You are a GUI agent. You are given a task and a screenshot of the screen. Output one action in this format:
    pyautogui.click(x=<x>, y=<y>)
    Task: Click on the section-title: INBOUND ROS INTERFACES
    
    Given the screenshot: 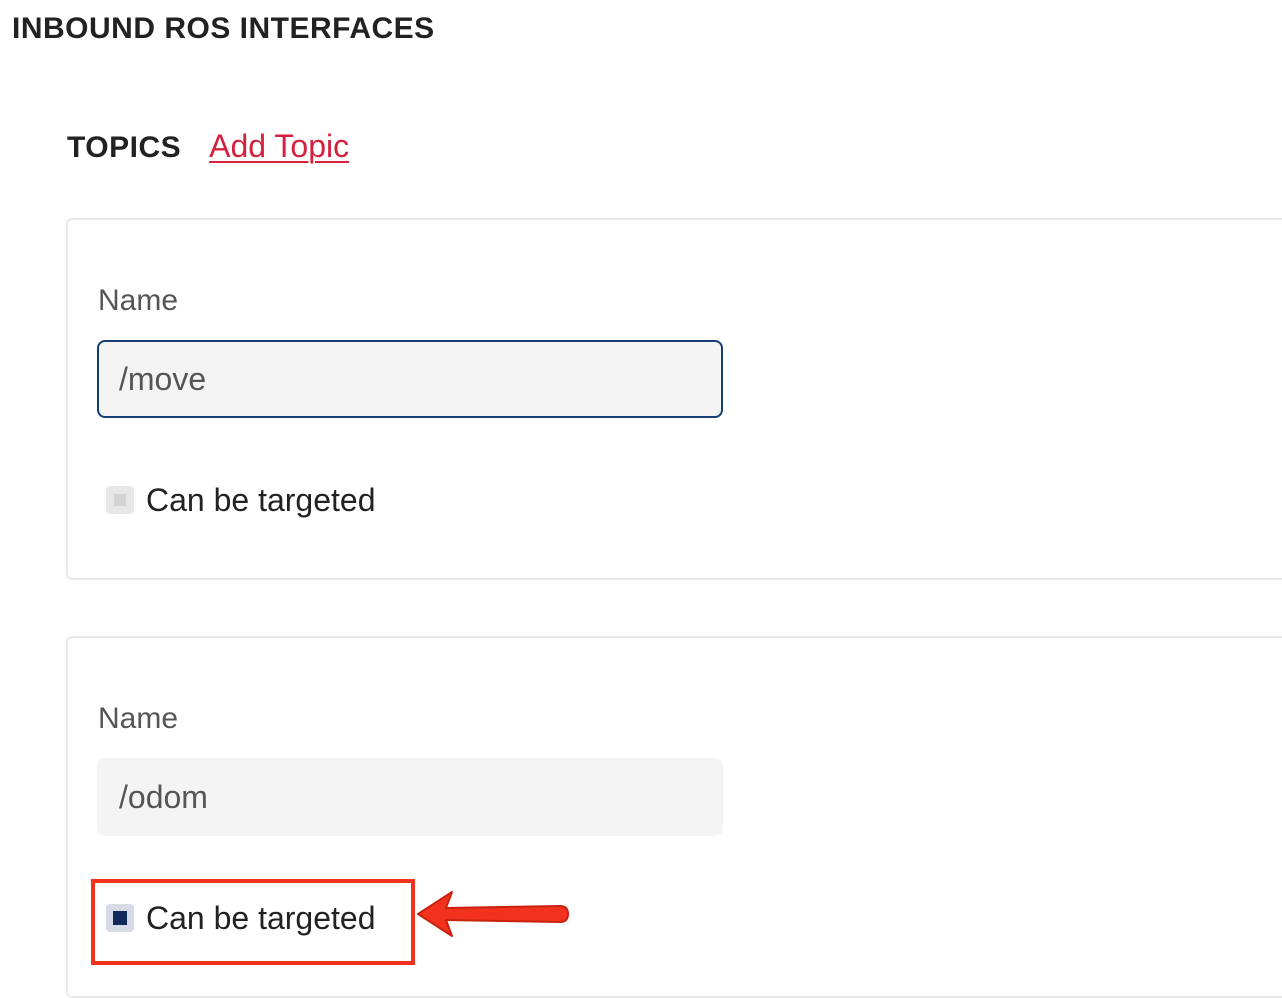 What is the action you would take?
    pyautogui.click(x=223, y=28)
    